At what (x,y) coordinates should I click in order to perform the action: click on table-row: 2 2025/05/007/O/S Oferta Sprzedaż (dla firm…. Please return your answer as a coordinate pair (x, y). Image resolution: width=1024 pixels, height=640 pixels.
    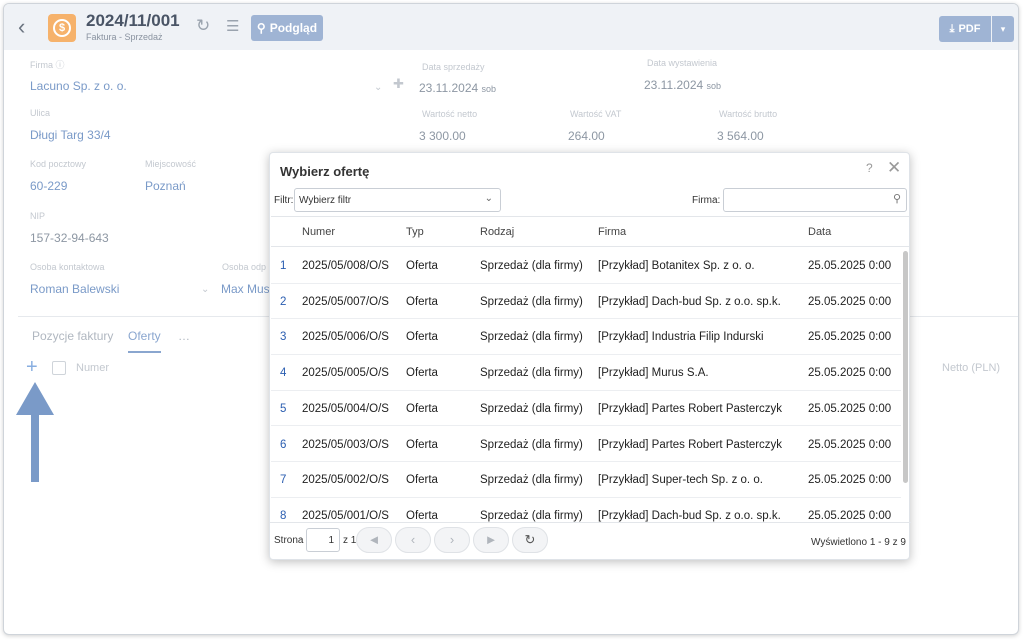
    Looking at the image, I should click on (586, 302).